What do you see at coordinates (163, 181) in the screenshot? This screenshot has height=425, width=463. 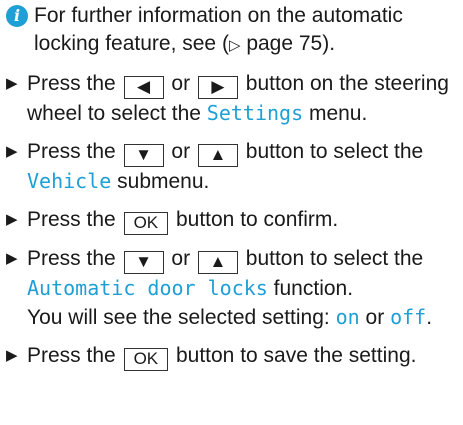 I see `step-text: submenu.` at bounding box center [163, 181].